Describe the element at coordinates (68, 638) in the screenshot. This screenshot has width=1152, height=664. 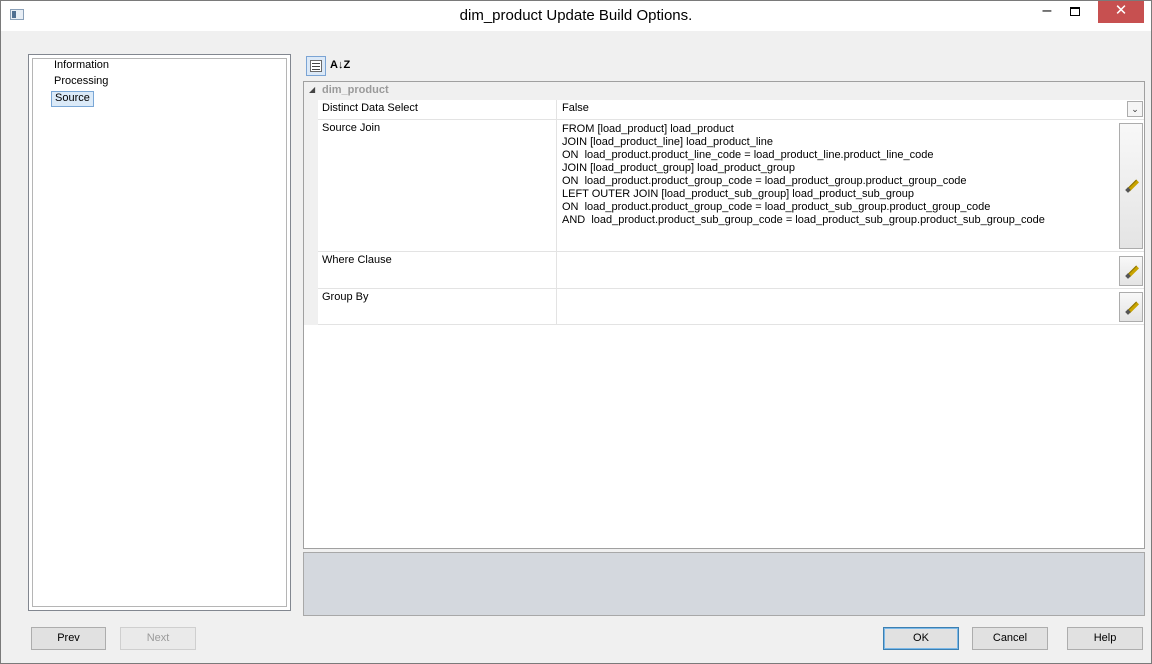
I see `prev-button: Prev` at that location.